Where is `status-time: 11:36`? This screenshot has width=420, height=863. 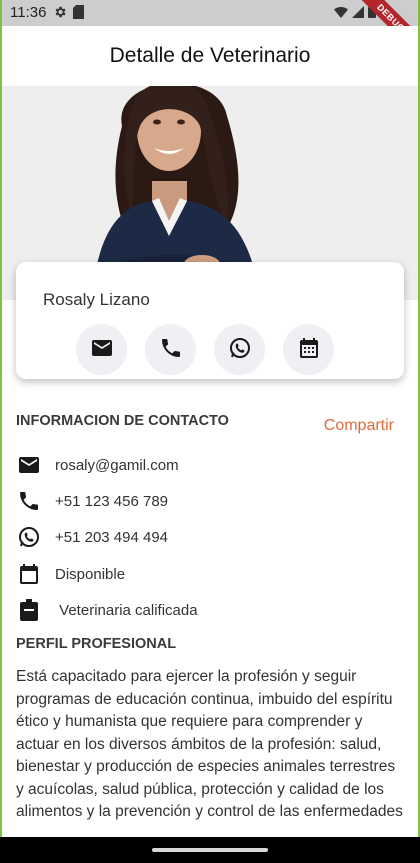
status-time: 11:36 is located at coordinates (28, 12).